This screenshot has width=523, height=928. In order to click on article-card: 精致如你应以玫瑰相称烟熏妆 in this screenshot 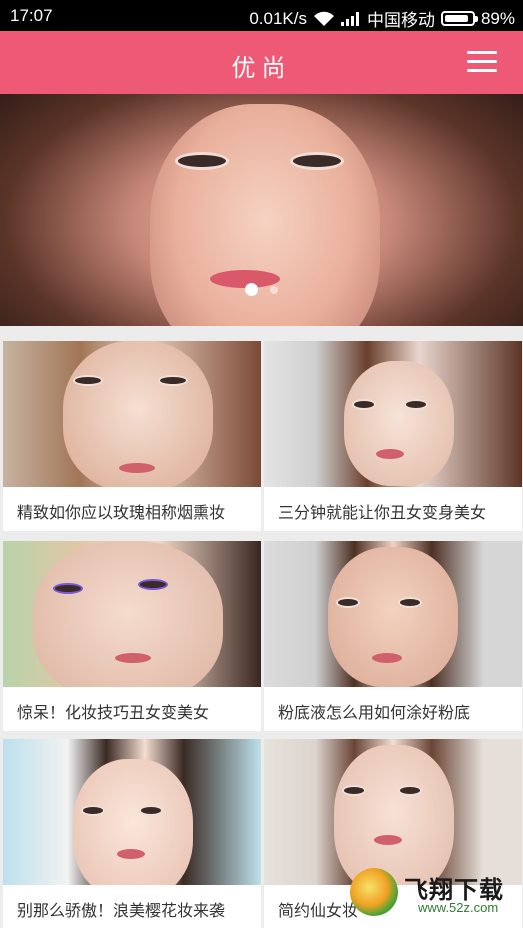, I will do `click(132, 436)`.